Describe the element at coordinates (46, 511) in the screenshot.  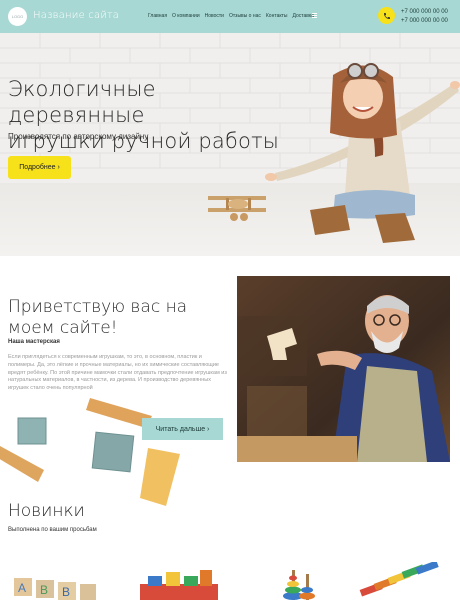
I see `new-section-title: Новинки` at that location.